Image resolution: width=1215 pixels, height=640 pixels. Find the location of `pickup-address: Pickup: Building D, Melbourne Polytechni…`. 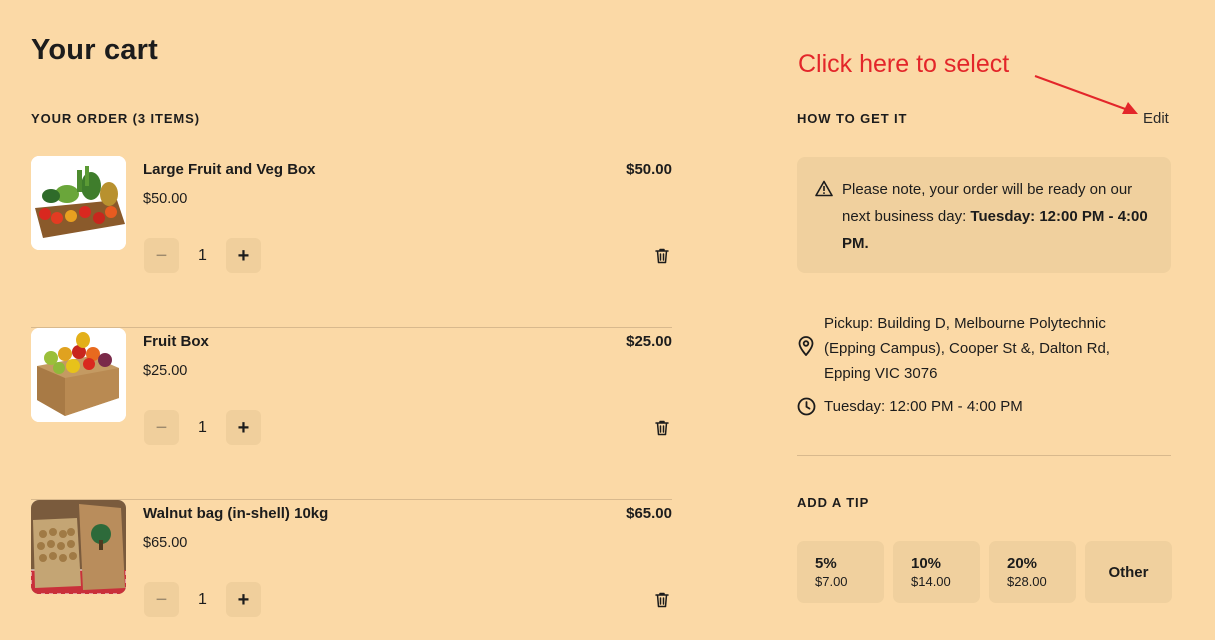

pickup-address: Pickup: Building D, Melbourne Polytechni… is located at coordinates (967, 348).